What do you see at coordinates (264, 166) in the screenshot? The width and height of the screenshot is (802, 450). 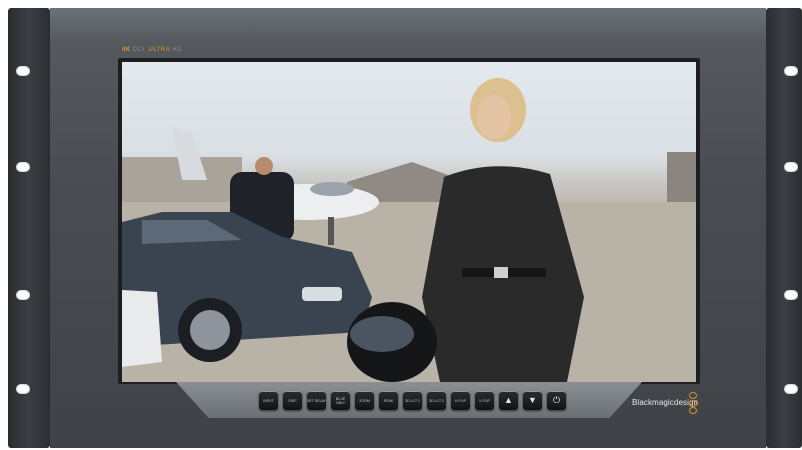 I see `man-head` at bounding box center [264, 166].